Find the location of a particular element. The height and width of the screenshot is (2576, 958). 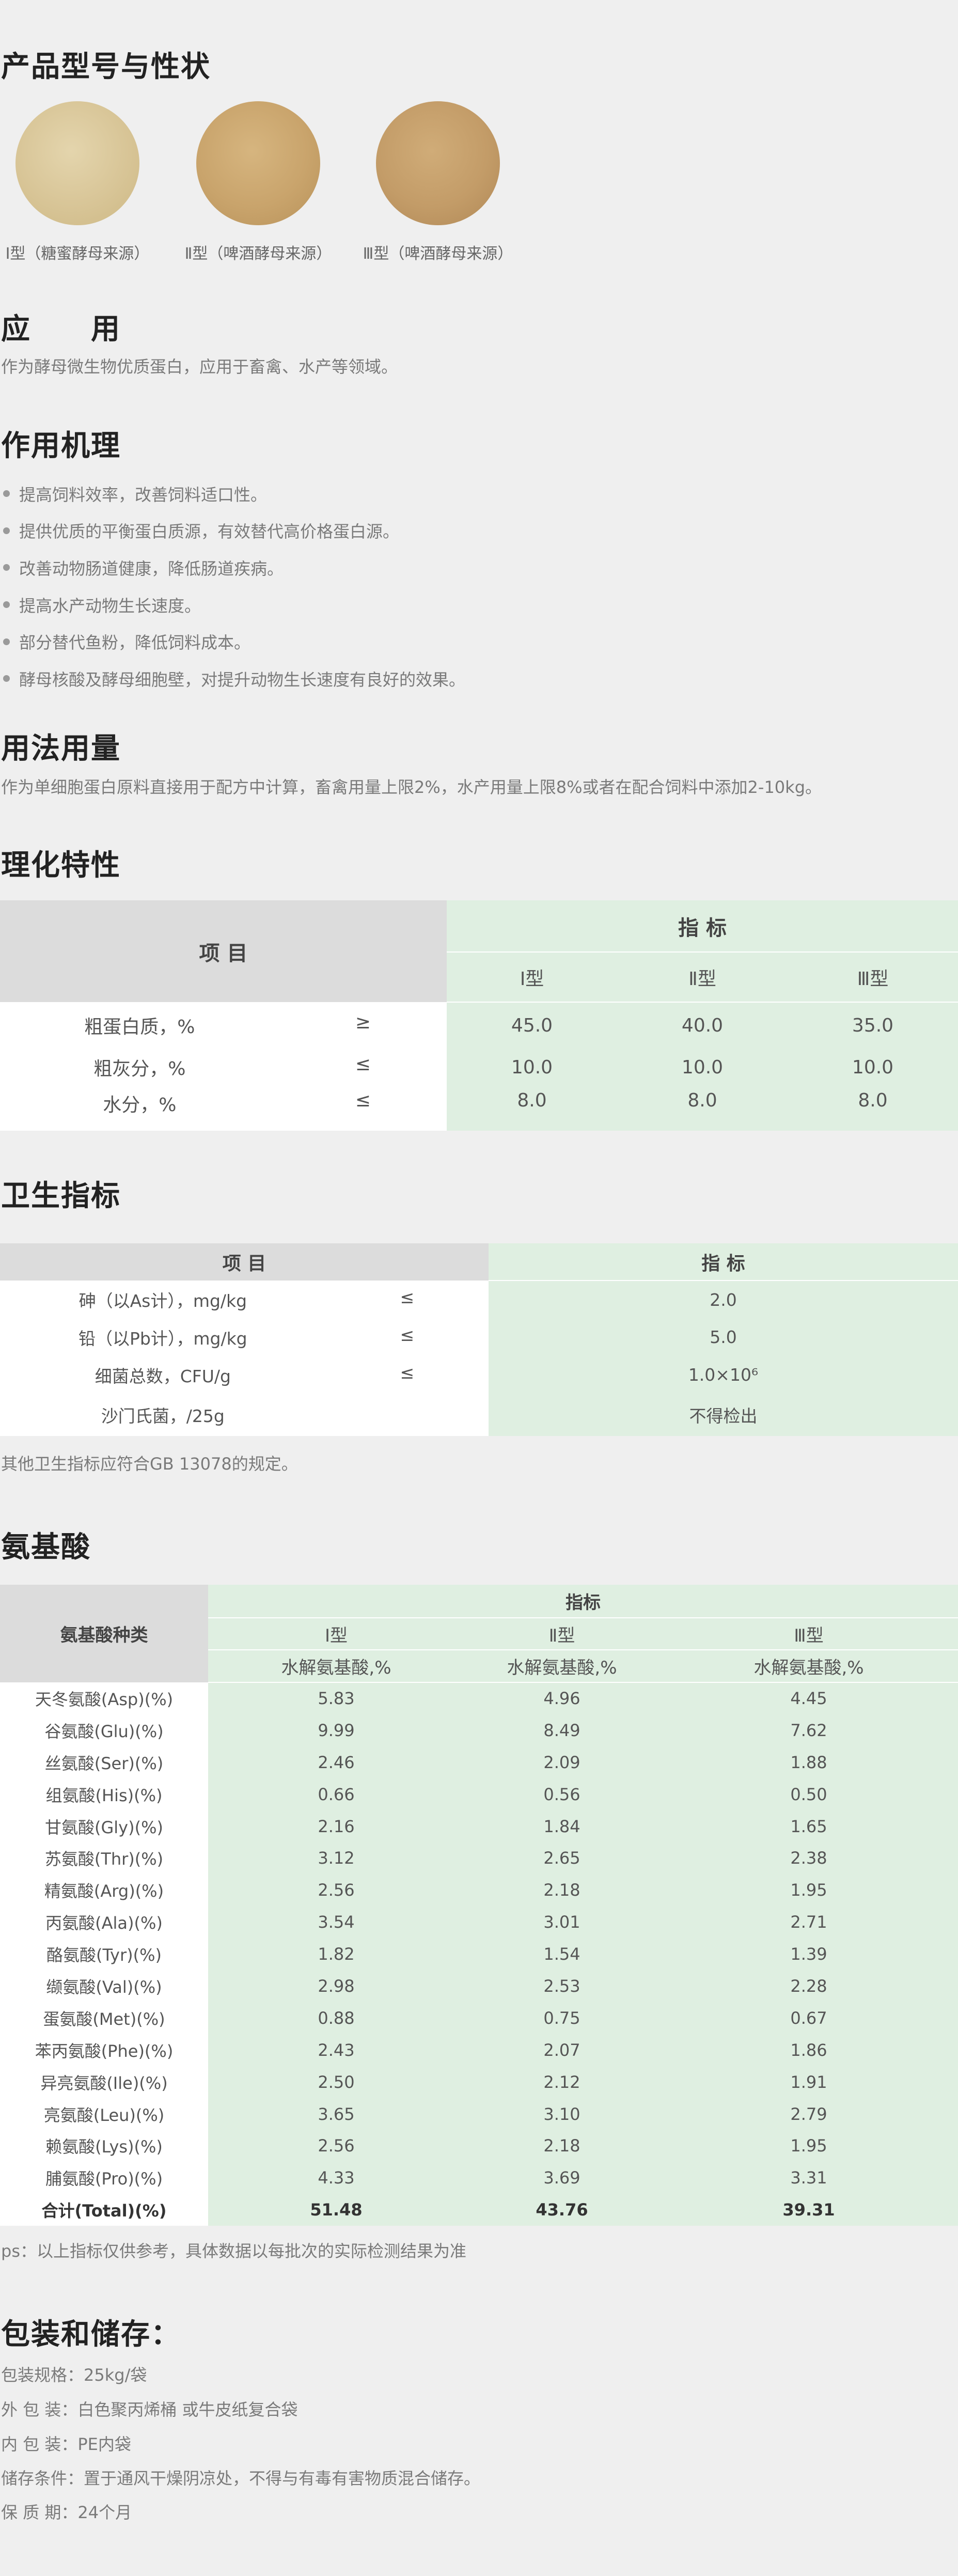

amino-value: 2.16 is located at coordinates (336, 1827).